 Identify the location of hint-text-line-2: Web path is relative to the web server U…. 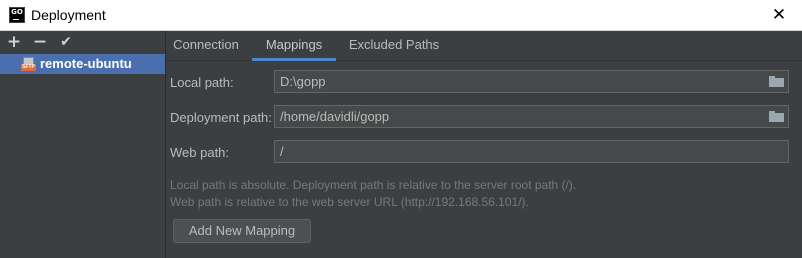
(349, 202).